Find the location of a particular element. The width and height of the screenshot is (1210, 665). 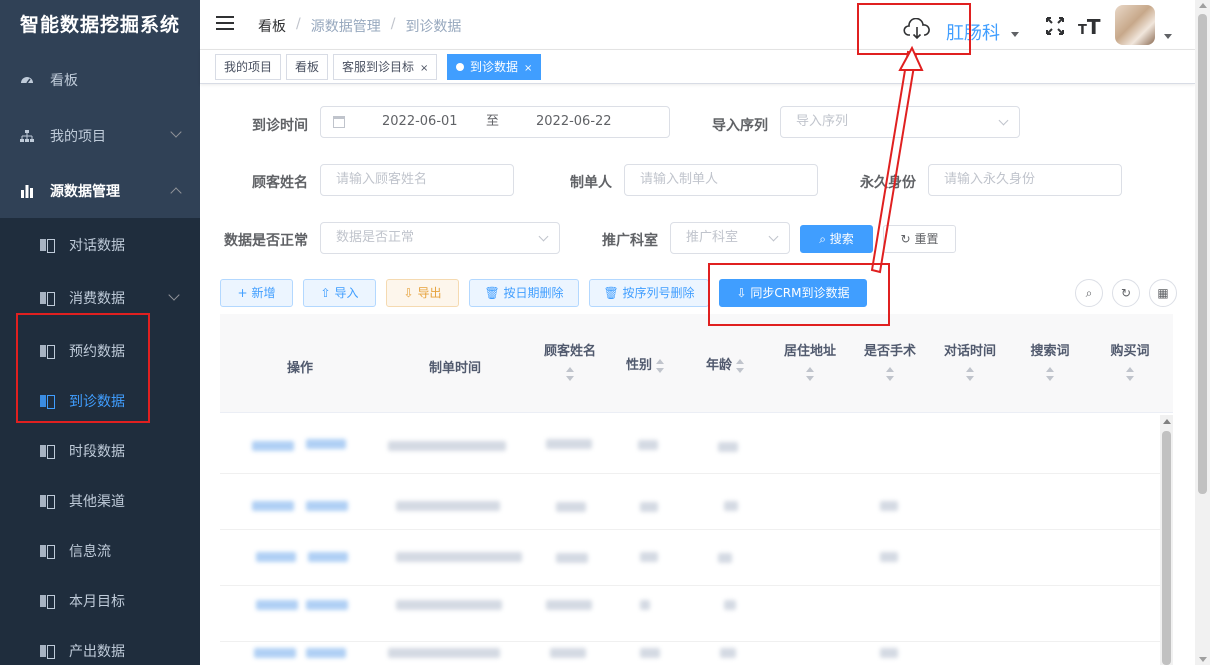

creator-label: 制单人 is located at coordinates (591, 183).